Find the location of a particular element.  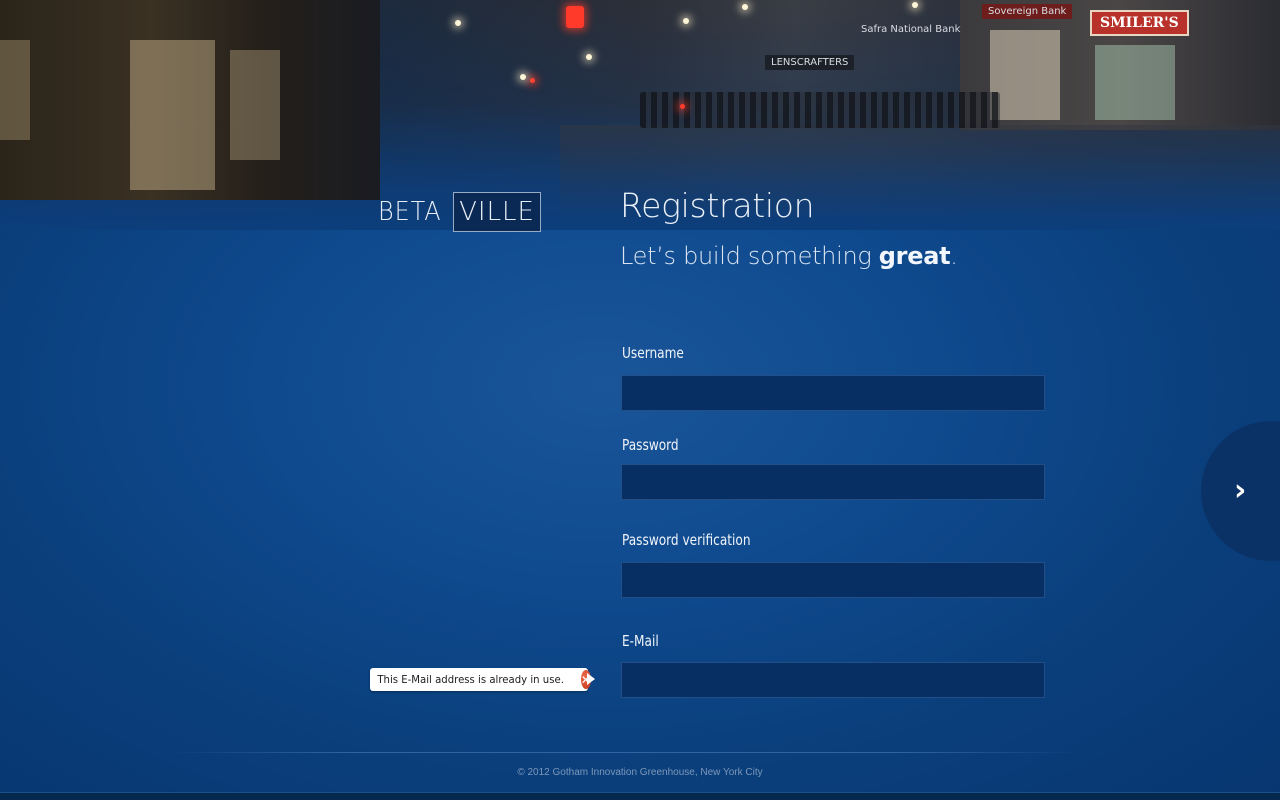

smilers-sign: SMILER'S is located at coordinates (1139, 23).